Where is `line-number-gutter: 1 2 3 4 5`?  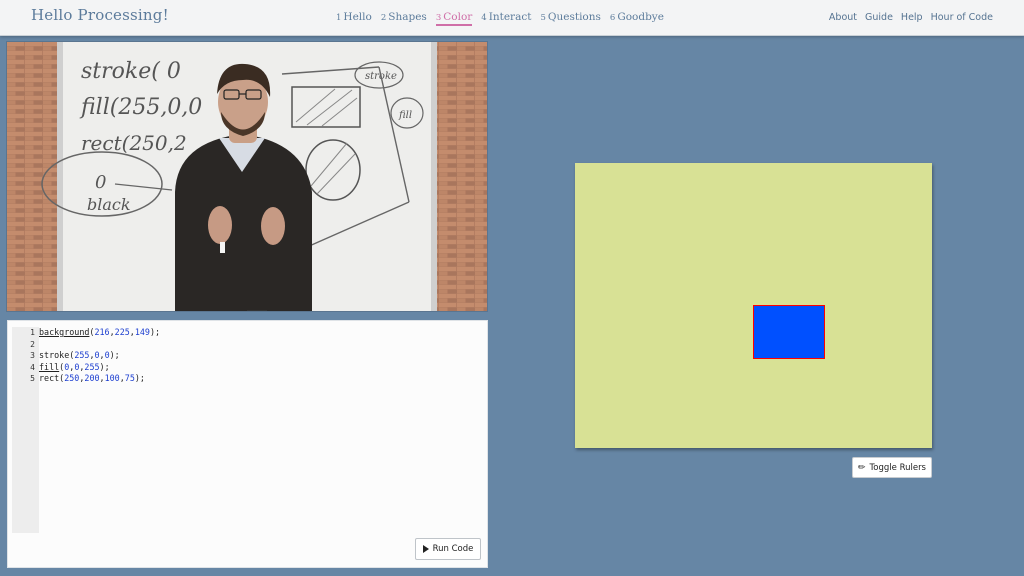
line-number-gutter: 1 2 3 4 5 is located at coordinates (25, 430).